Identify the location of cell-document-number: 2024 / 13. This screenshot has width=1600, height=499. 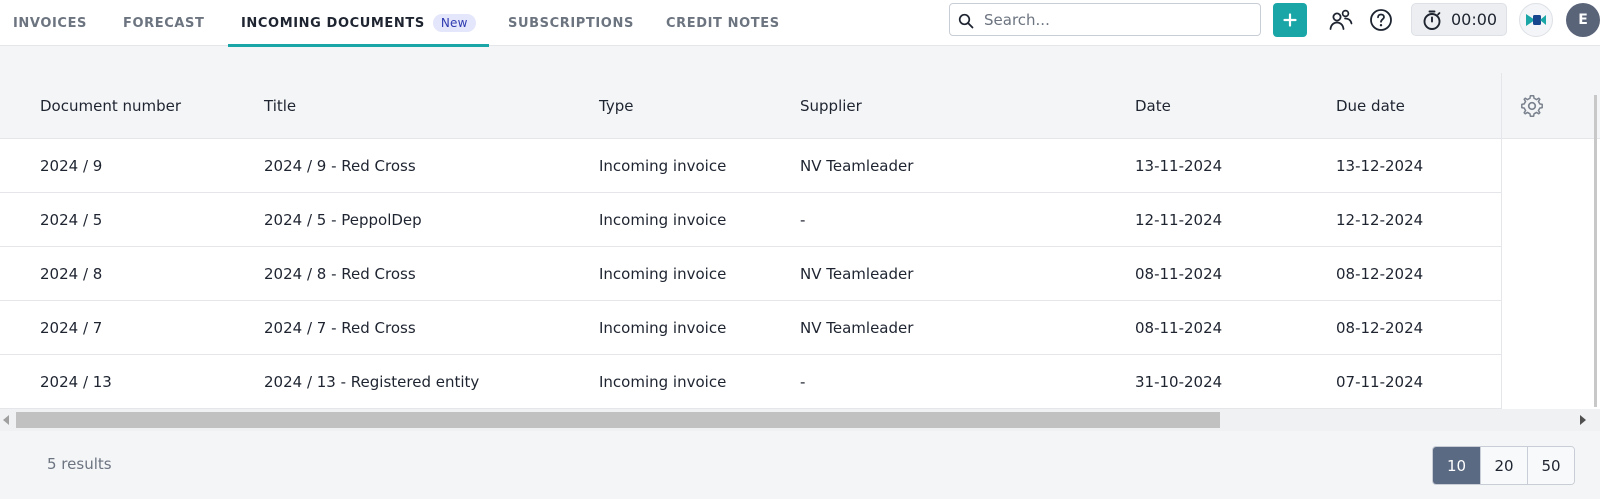
(76, 381).